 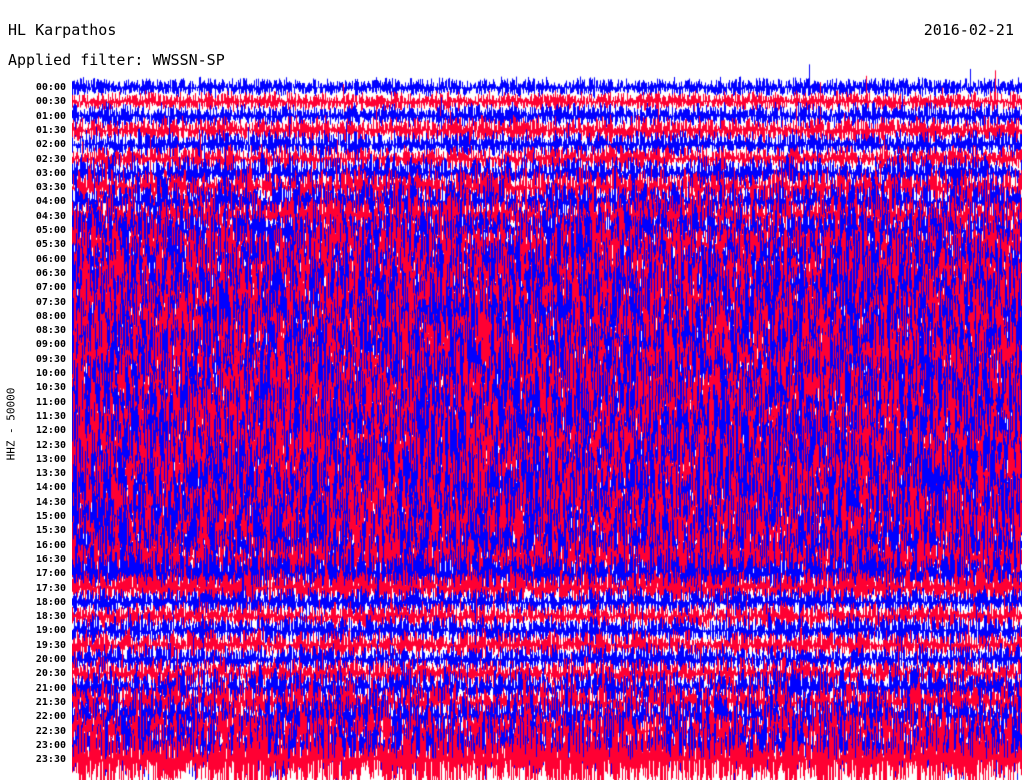 I want to click on time-tick-label: 22:30, so click(x=50, y=731).